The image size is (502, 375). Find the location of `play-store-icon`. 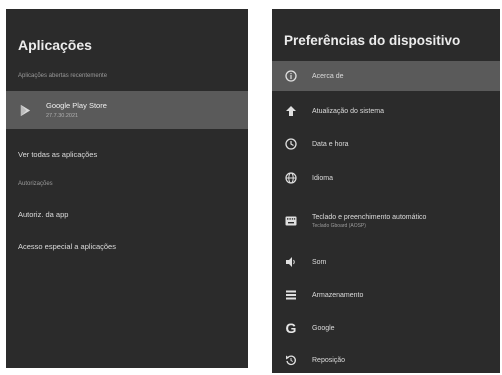

play-store-icon is located at coordinates (25, 110).